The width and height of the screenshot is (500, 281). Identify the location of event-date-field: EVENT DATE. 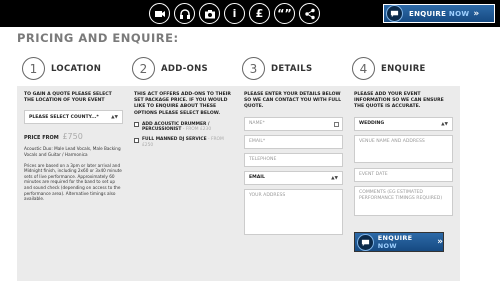
(403, 174).